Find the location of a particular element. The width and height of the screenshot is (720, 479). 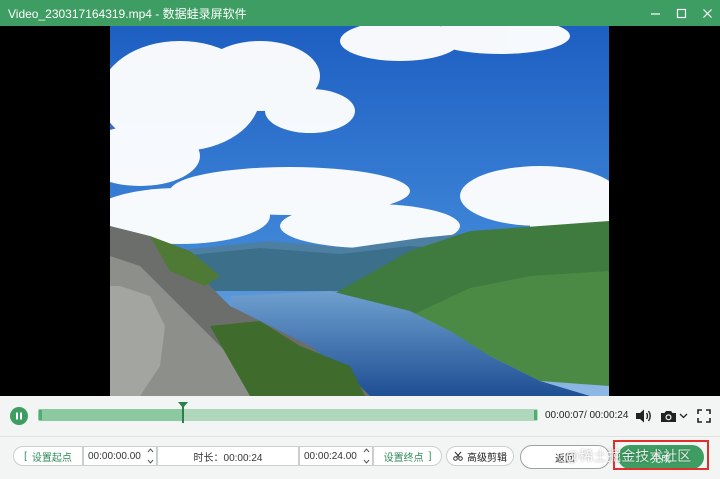

time-readout: 00:00:07/ 00:00:24 is located at coordinates (586, 415).